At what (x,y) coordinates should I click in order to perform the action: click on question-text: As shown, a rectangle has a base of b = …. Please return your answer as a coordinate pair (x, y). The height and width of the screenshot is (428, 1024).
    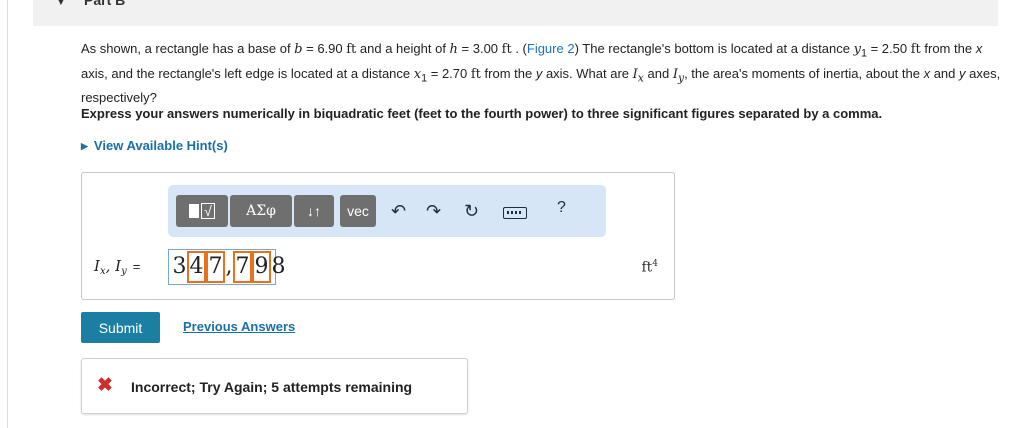
    Looking at the image, I should click on (541, 73).